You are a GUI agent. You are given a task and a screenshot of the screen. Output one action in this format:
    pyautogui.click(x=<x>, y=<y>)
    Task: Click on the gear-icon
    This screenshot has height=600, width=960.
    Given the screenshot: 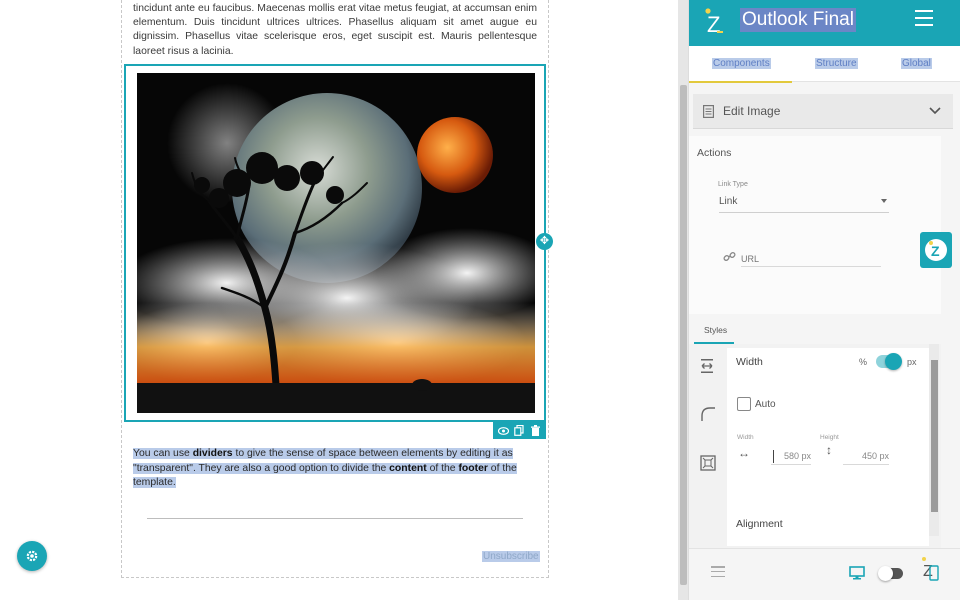 What is the action you would take?
    pyautogui.click(x=32, y=556)
    